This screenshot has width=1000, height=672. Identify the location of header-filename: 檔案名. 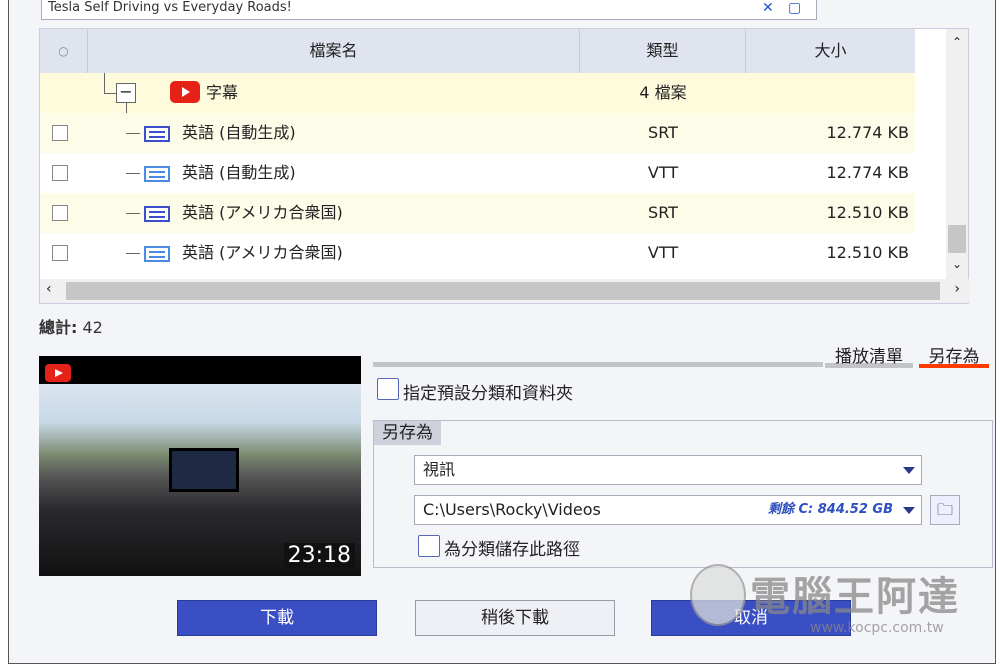
(334, 51).